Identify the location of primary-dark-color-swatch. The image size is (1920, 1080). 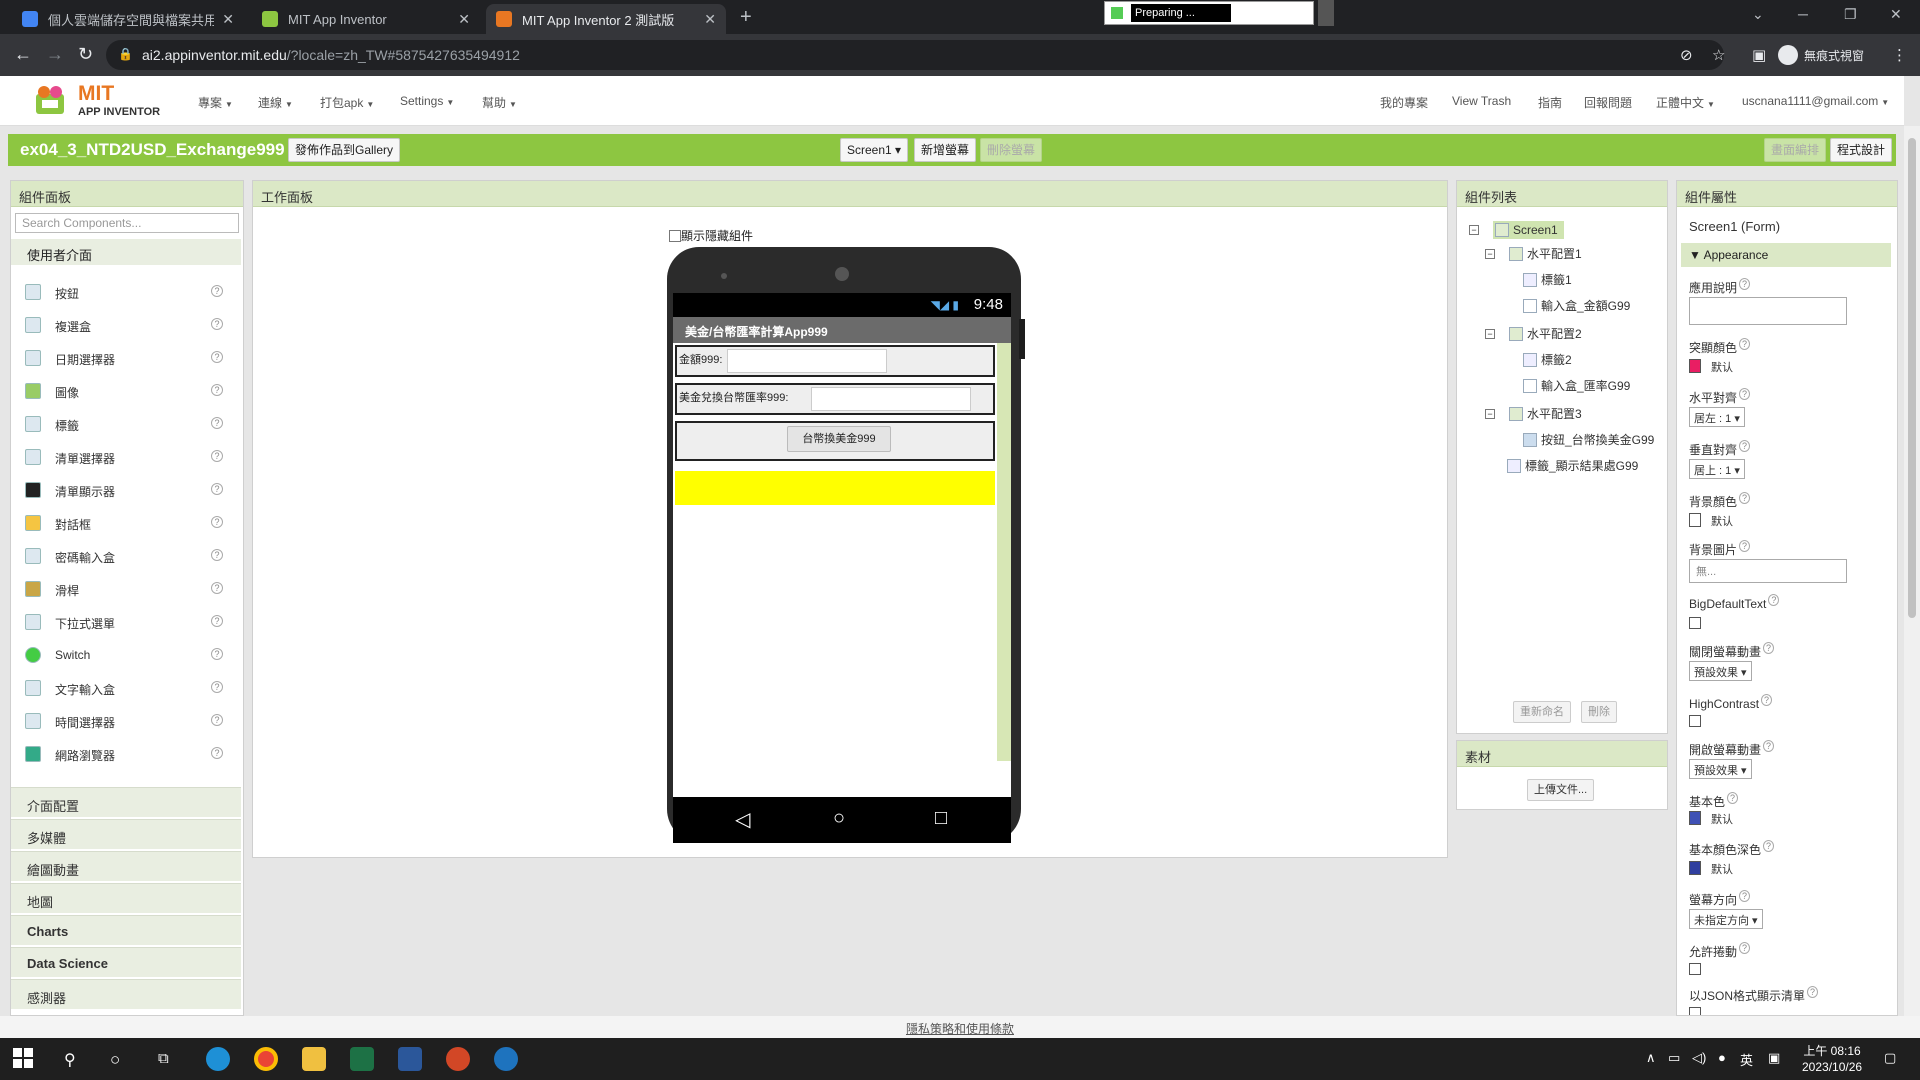
(1695, 868).